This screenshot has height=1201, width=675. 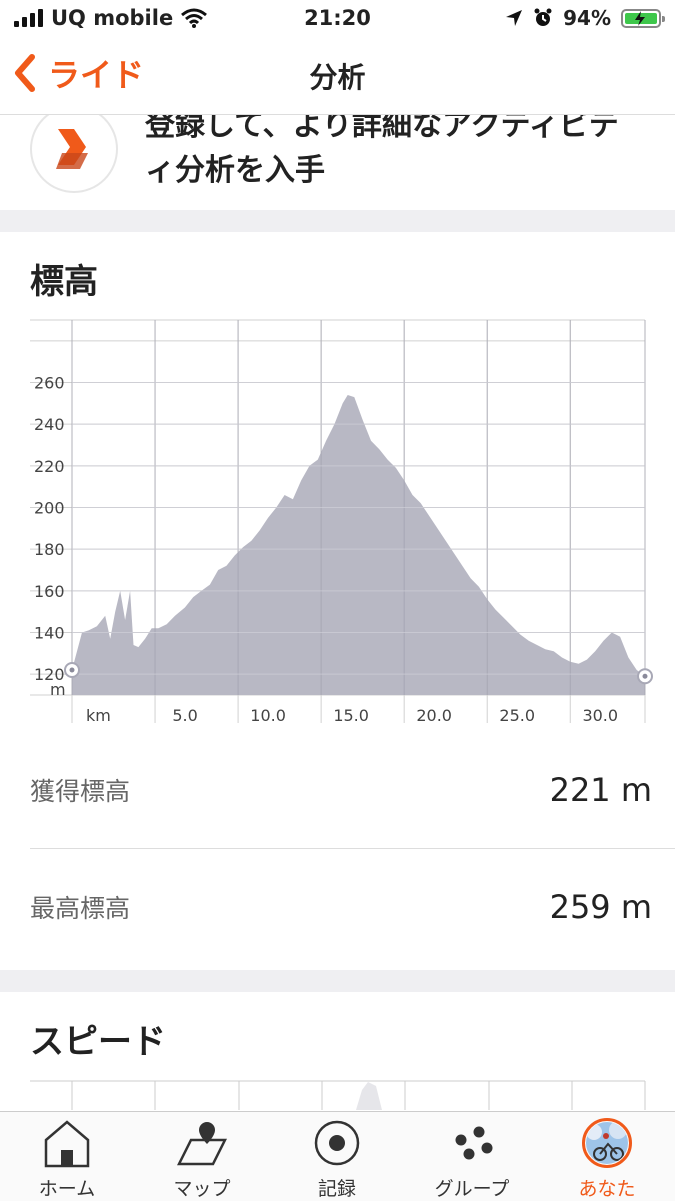 I want to click on status-right: 94%, so click(x=585, y=18).